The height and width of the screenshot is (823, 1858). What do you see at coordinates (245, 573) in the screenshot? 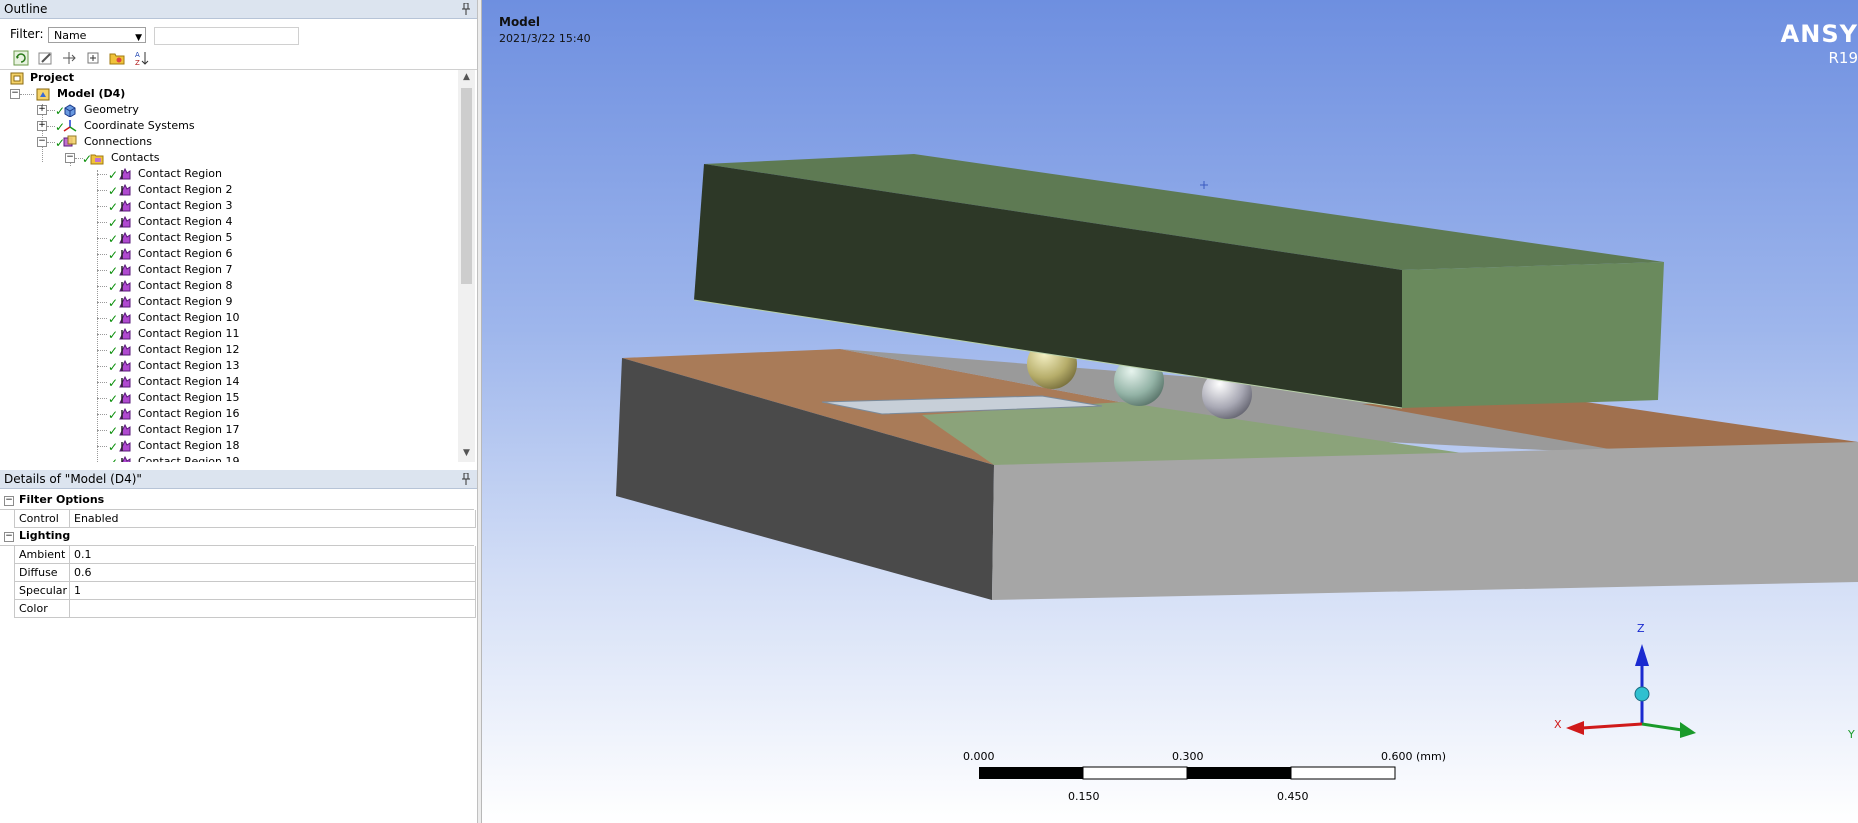
I see `details-row-diffuse: Diffuse 0.6` at bounding box center [245, 573].